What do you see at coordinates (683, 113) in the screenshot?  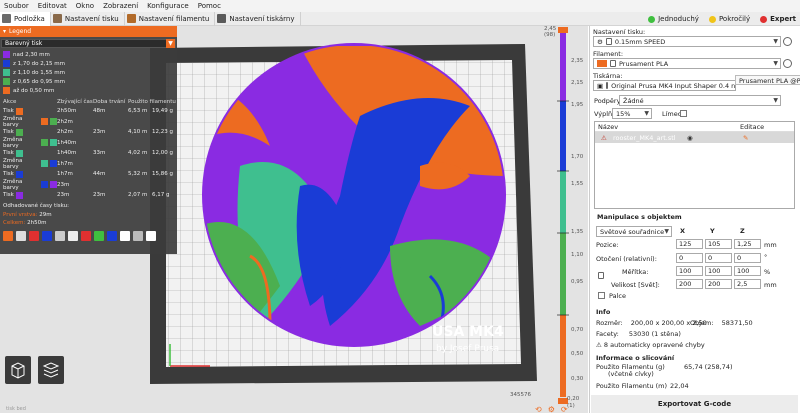 I see `brim-checkbox` at bounding box center [683, 113].